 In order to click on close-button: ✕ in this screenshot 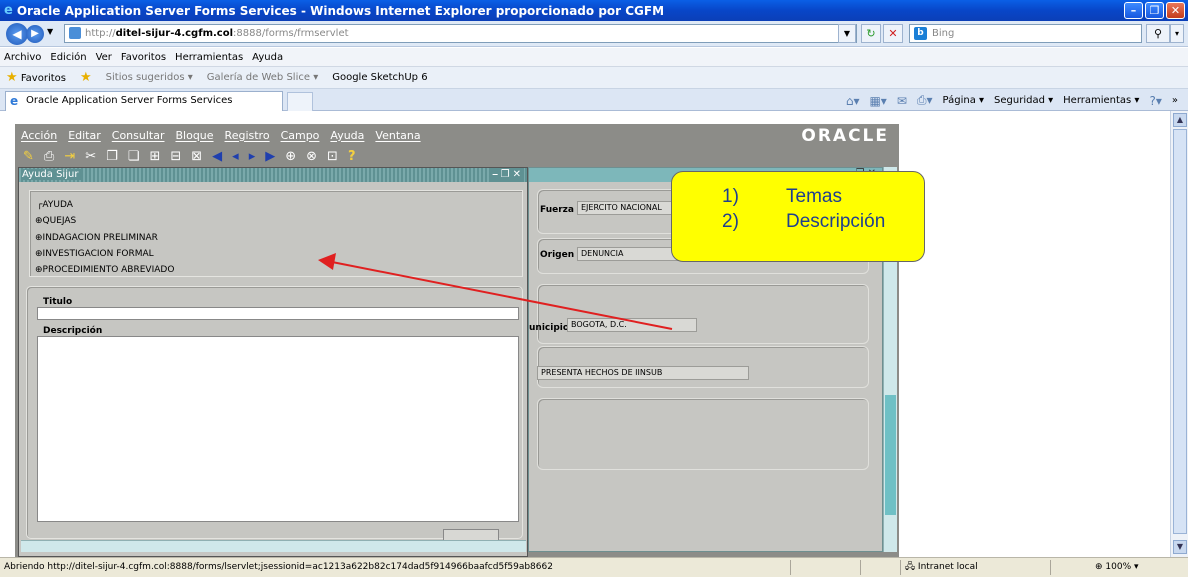, I will do `click(1175, 10)`.